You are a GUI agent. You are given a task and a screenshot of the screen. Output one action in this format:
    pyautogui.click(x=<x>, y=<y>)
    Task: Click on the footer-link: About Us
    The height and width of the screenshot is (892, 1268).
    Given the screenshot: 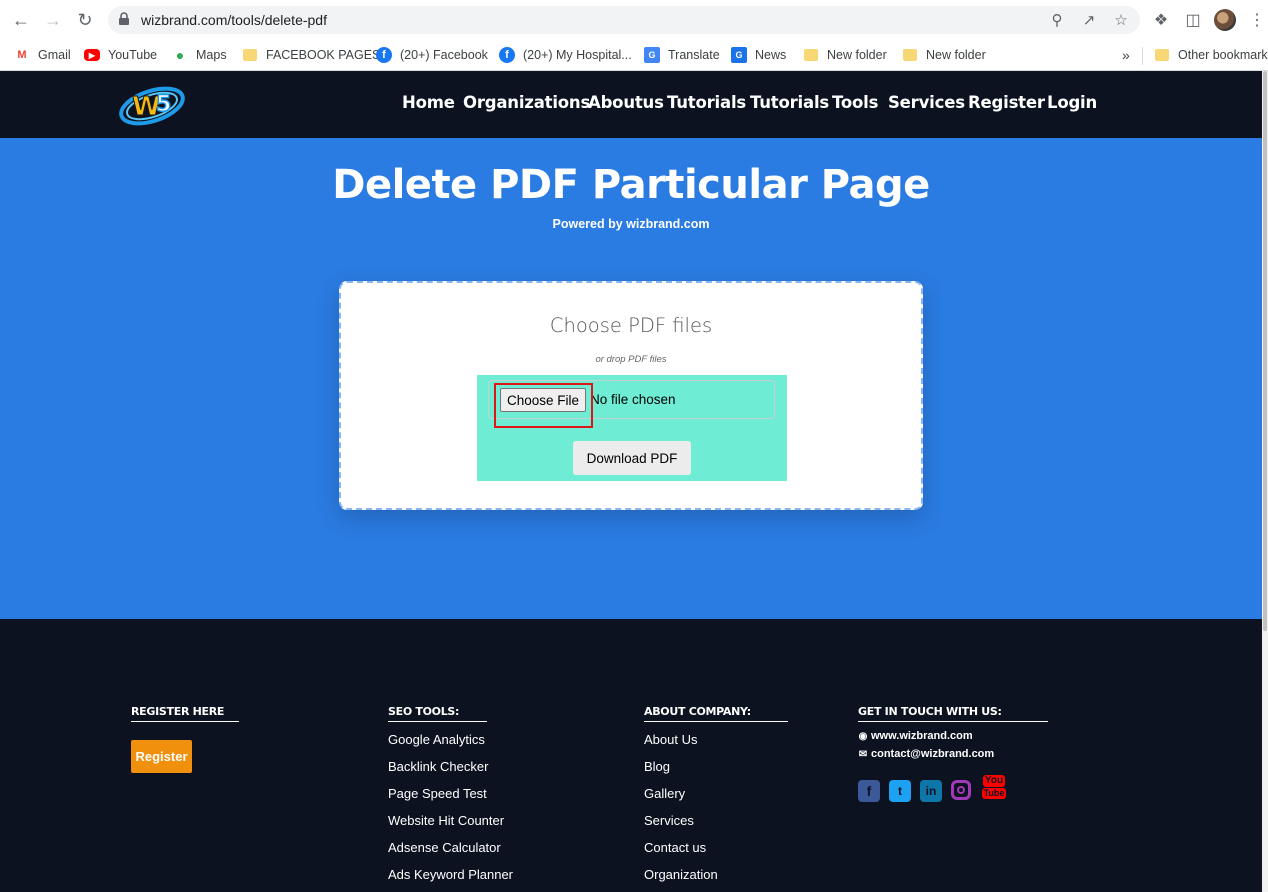 What is the action you would take?
    pyautogui.click(x=681, y=745)
    